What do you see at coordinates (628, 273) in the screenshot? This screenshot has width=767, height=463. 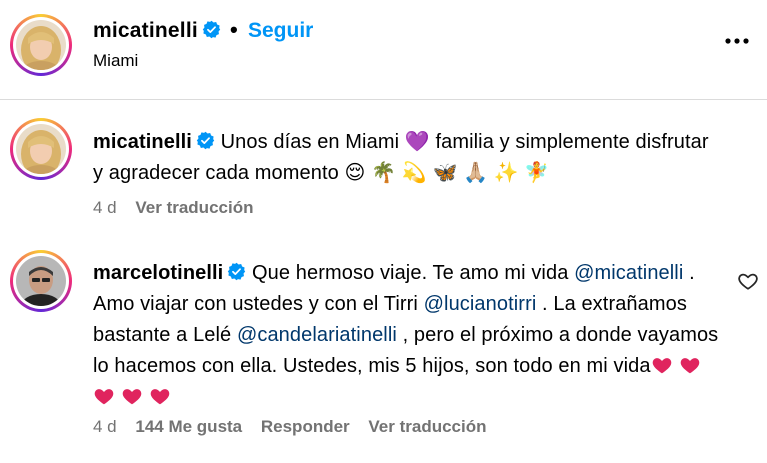 I see `mention-micatinelli: @micatinelli` at bounding box center [628, 273].